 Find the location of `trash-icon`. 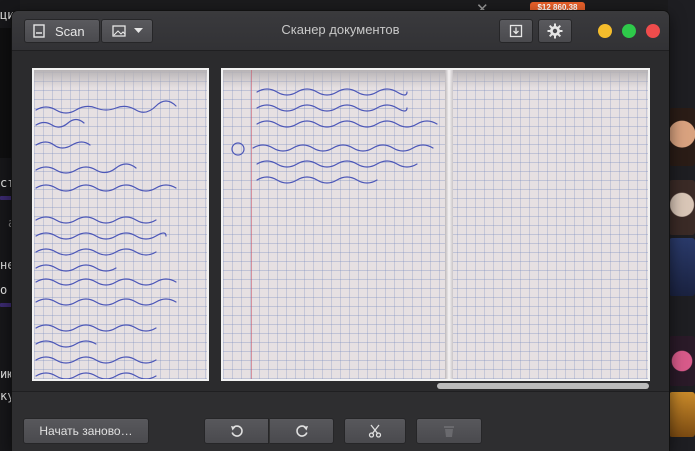

trash-icon is located at coordinates (449, 431).